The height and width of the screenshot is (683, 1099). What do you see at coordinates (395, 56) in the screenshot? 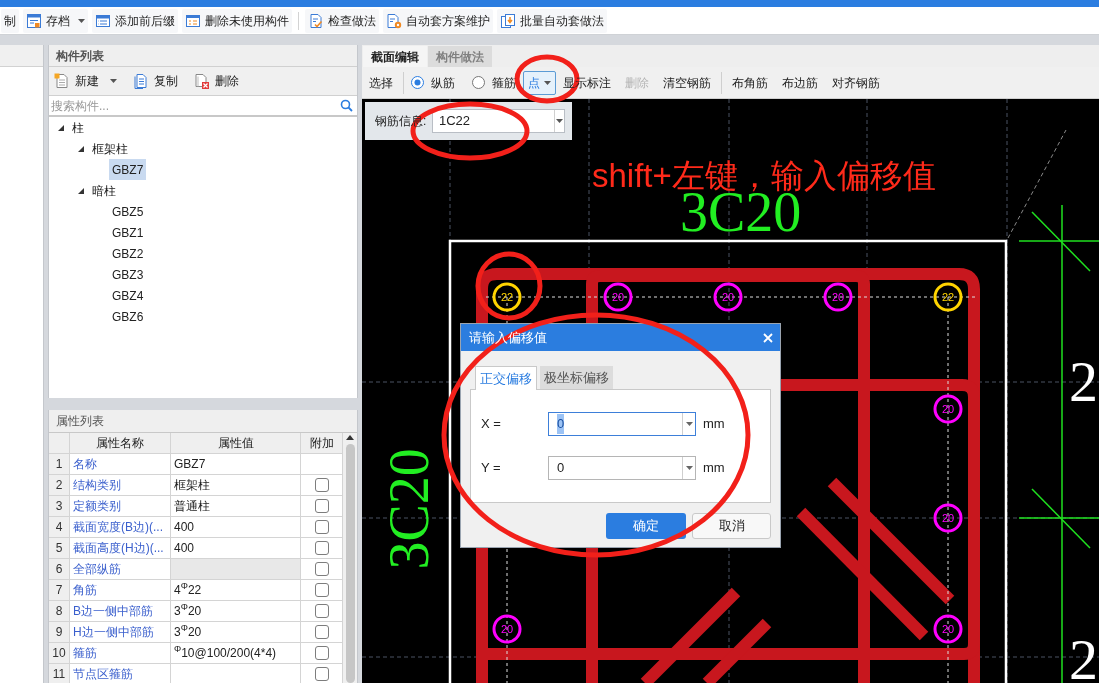
I see `tab: 截面编辑` at bounding box center [395, 56].